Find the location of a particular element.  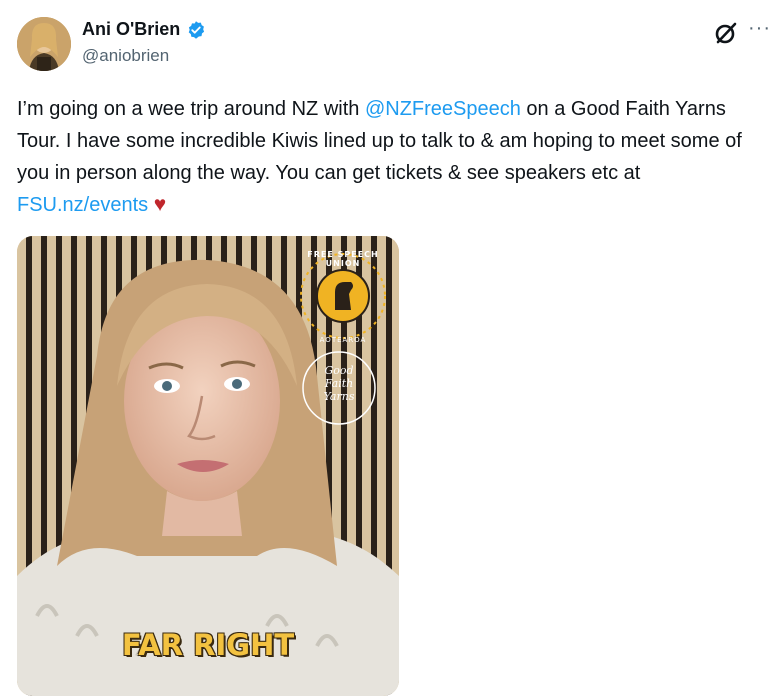

video-caption: FAR RIGHT is located at coordinates (208, 645).